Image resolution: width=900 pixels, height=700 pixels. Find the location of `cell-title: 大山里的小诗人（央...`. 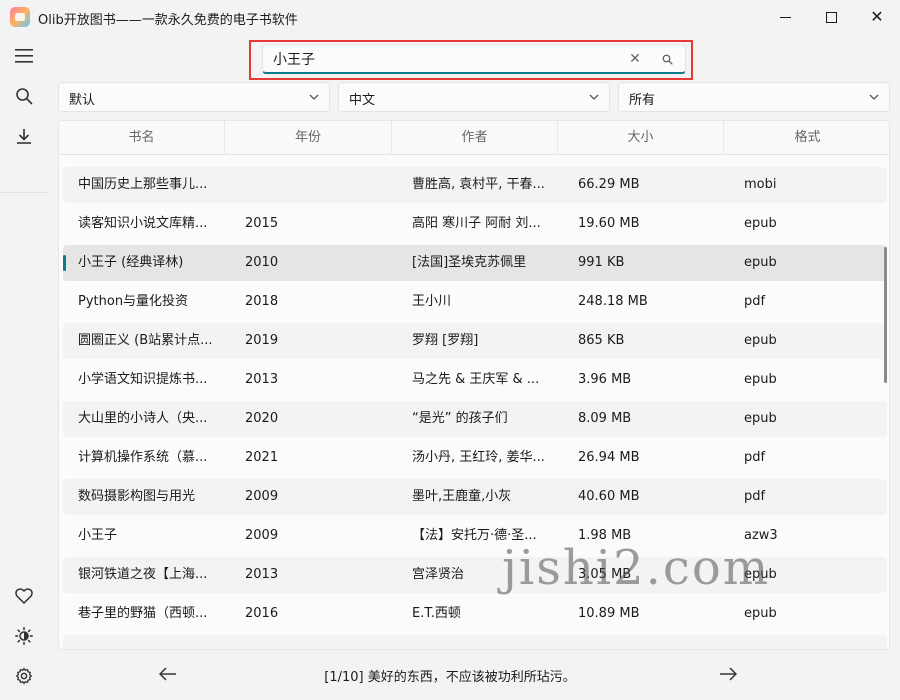

cell-title: 大山里的小诗人（央... is located at coordinates (143, 418).